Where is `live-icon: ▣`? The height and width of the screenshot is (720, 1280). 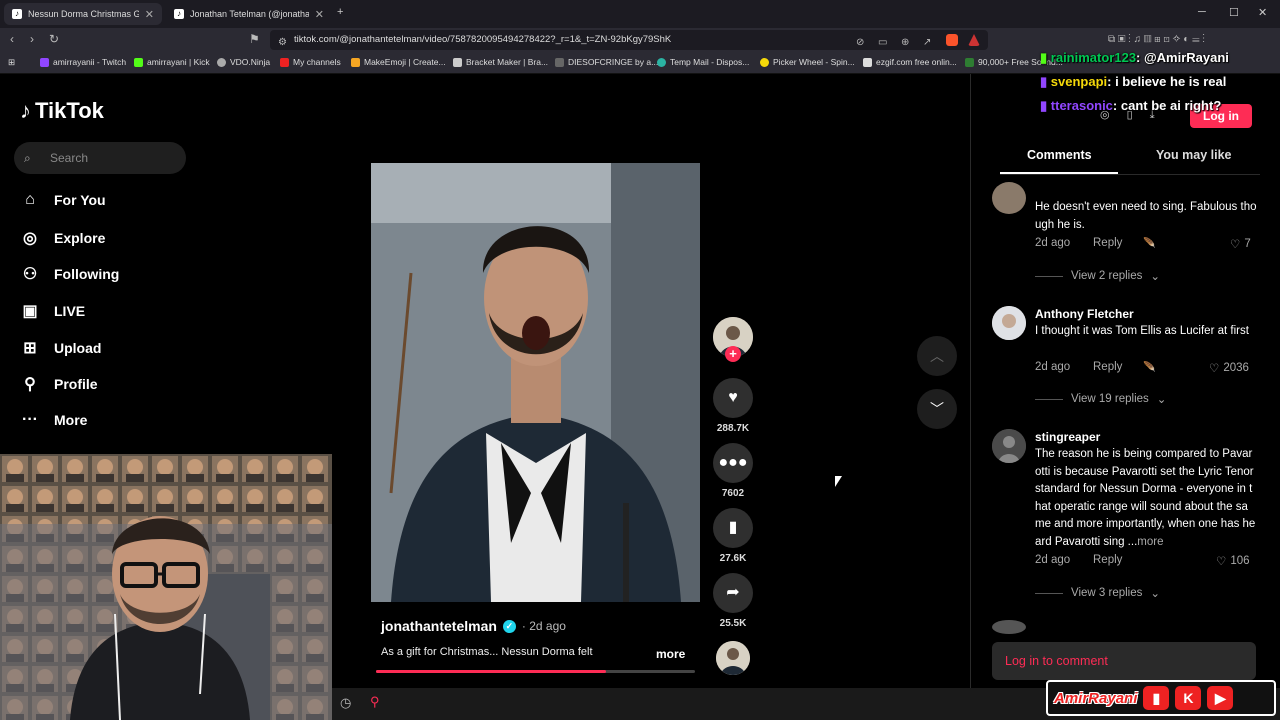 live-icon: ▣ is located at coordinates (30, 311).